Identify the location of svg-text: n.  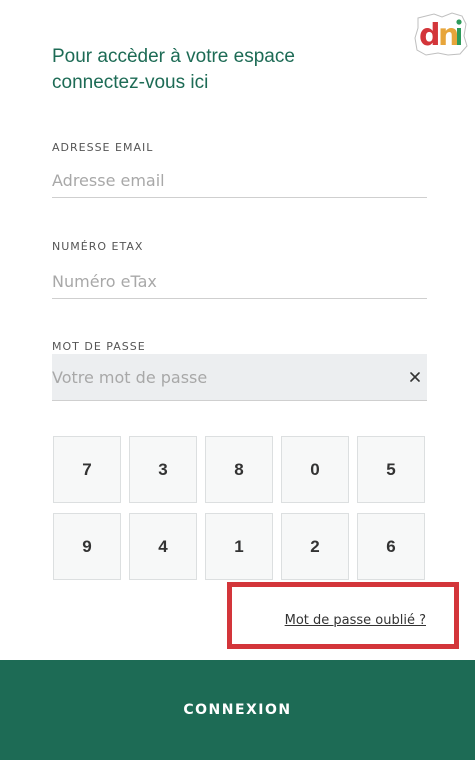
(448, 35).